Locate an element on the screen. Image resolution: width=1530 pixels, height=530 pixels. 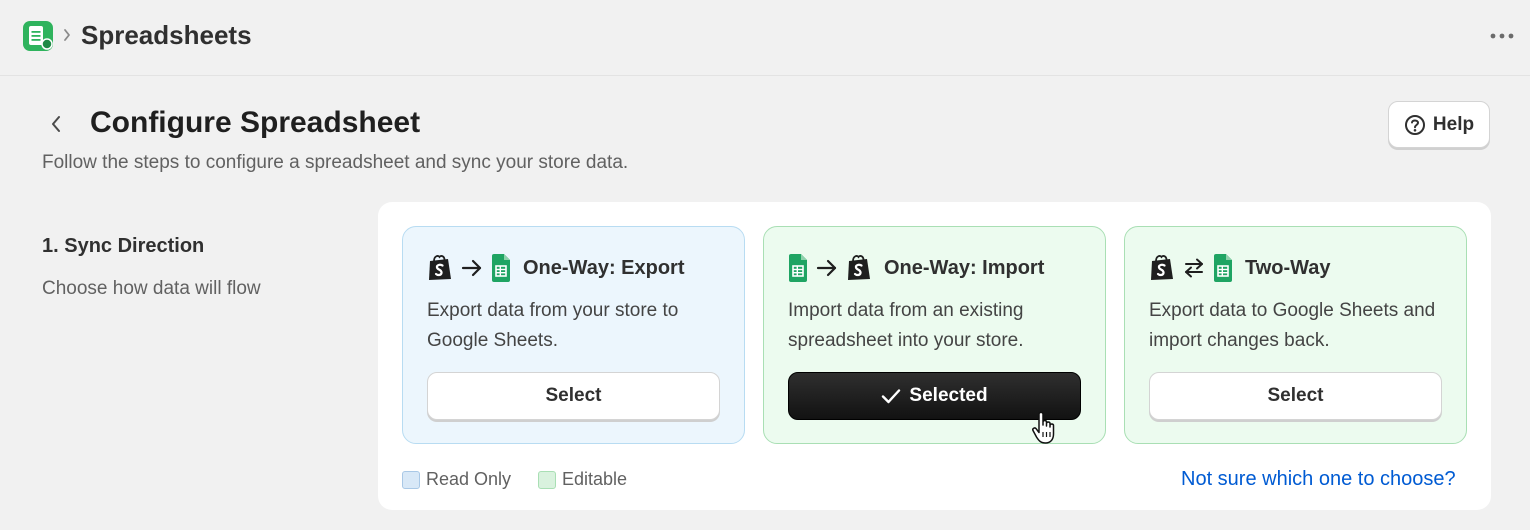
chevron-left-icon is located at coordinates (56, 124).